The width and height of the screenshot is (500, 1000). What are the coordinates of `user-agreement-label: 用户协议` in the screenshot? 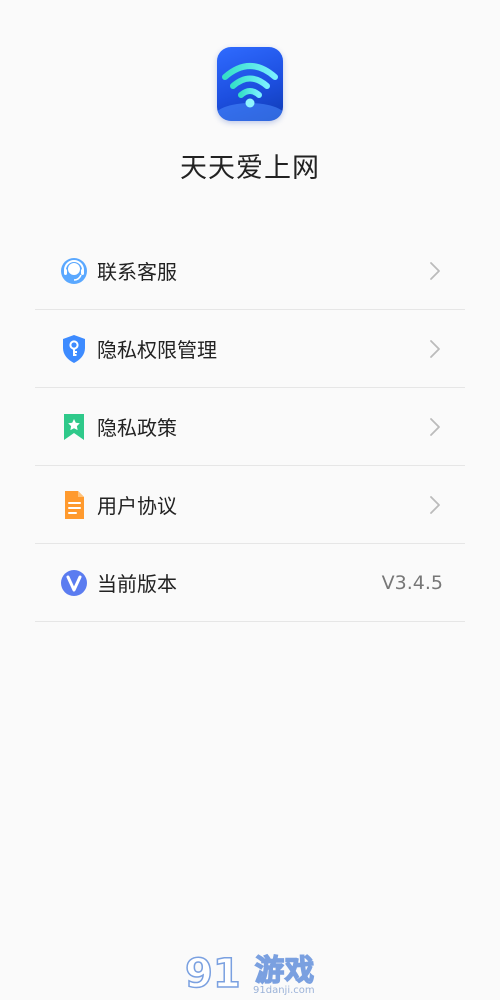 It's located at (137, 506).